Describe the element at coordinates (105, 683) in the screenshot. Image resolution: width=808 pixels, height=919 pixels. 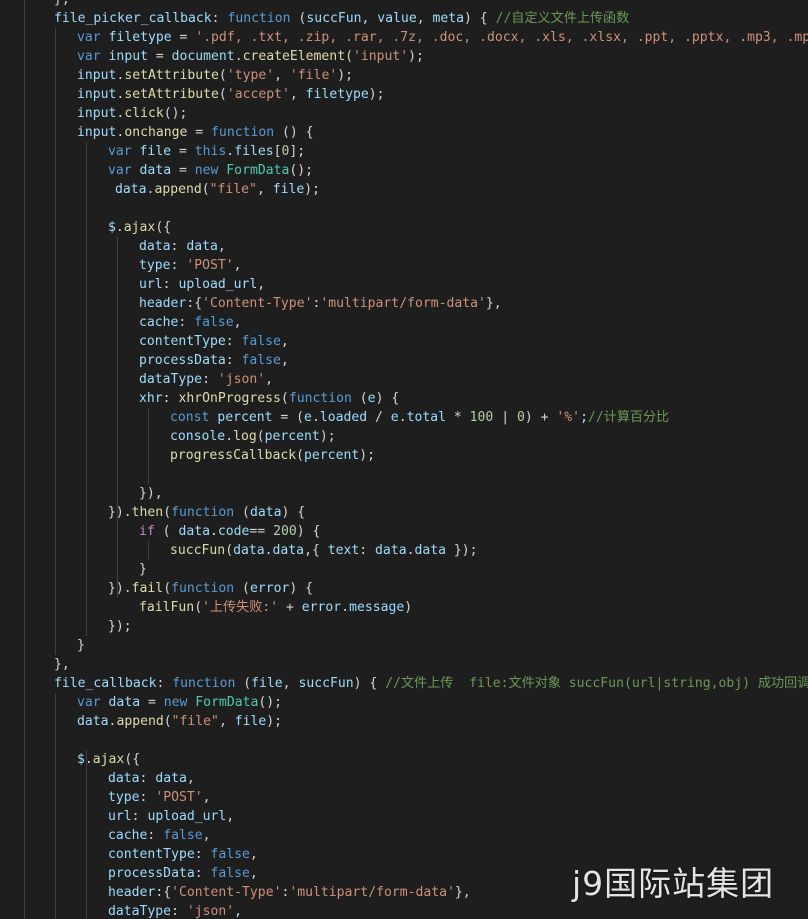
I see `code-token: file_callback` at that location.